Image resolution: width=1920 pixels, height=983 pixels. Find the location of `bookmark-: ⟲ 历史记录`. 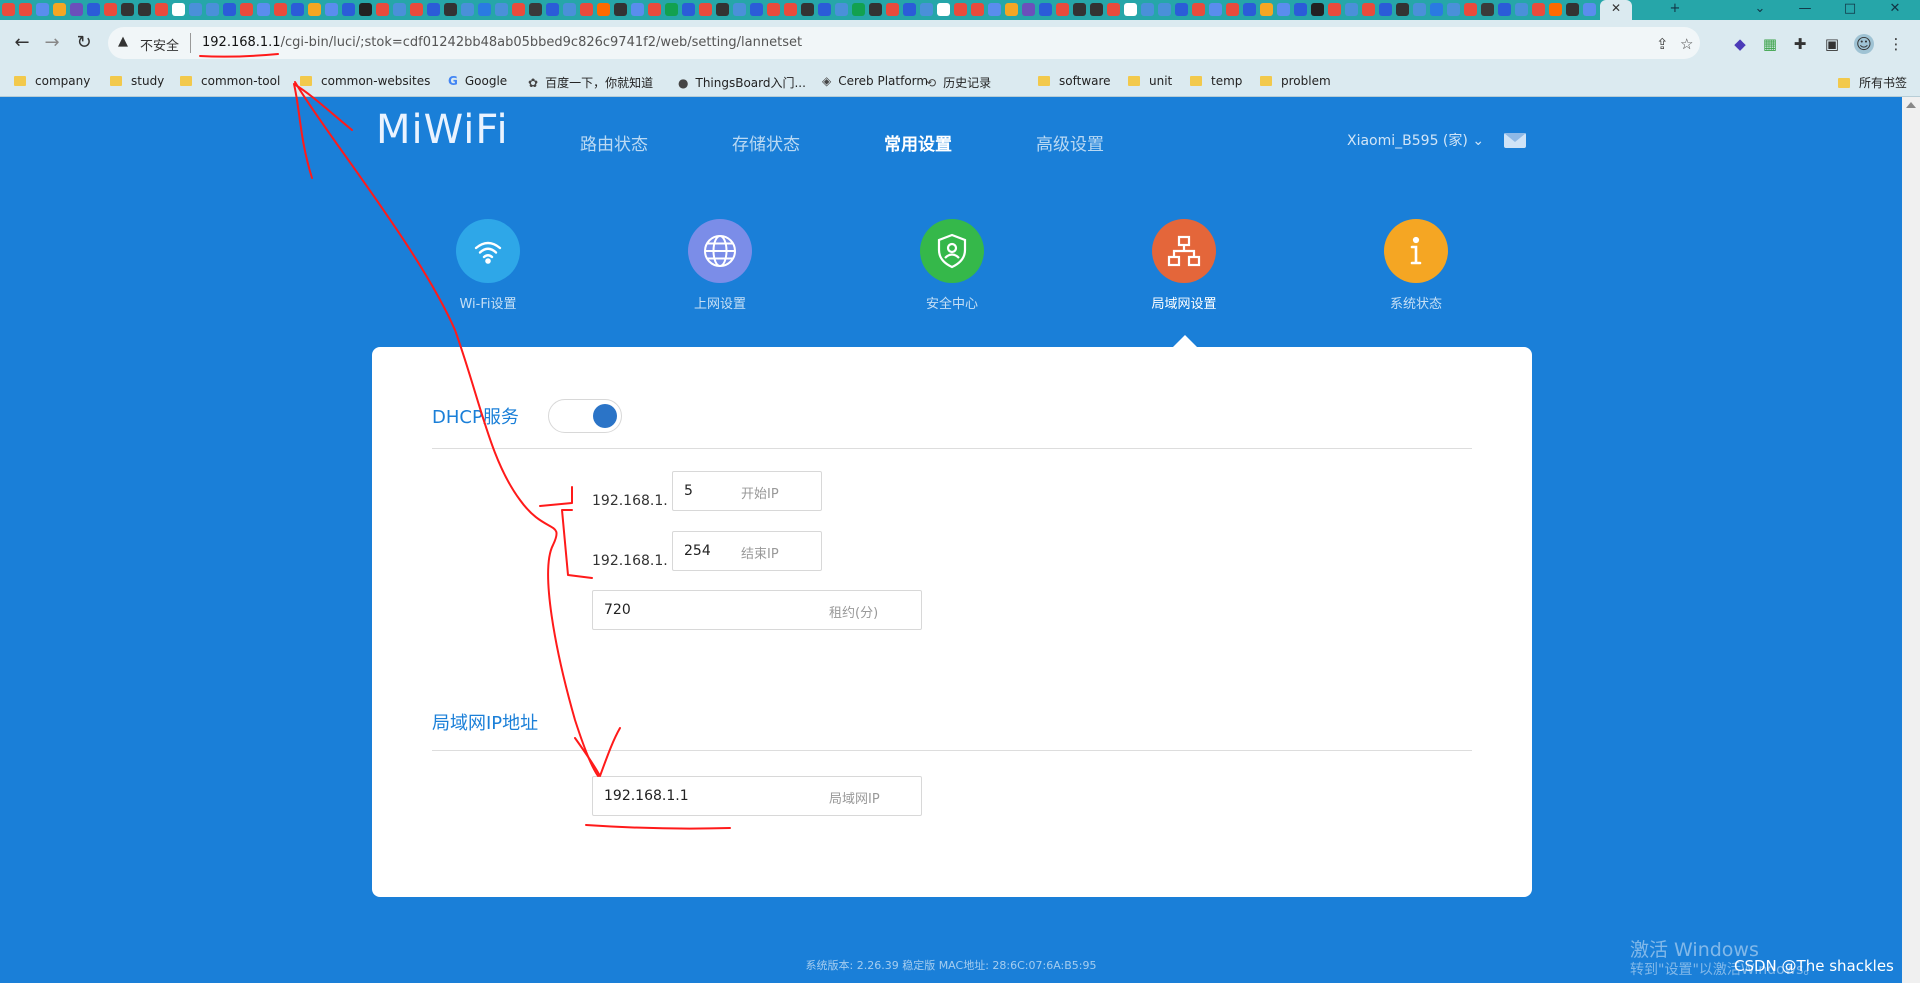

bookmark-: ⟲ 历史记录 is located at coordinates (958, 82).